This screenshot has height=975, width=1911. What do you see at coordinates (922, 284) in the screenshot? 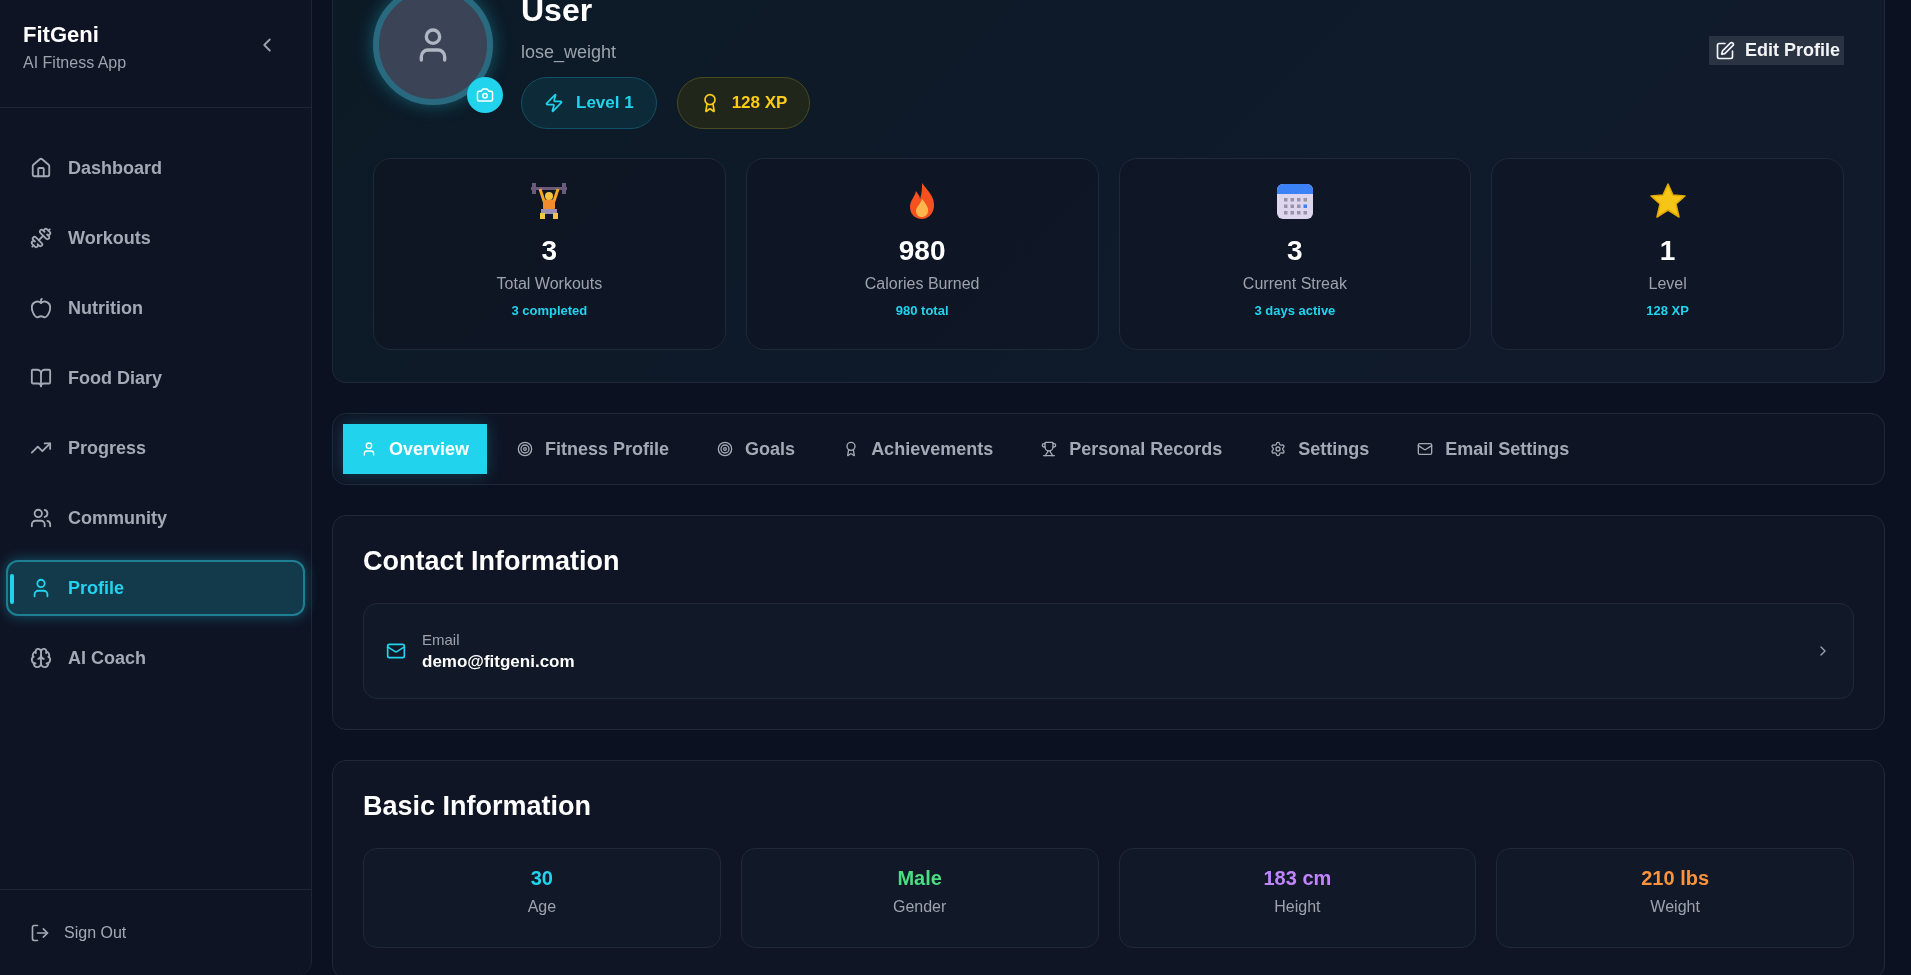
I see `stat-label: Calories Burned` at bounding box center [922, 284].